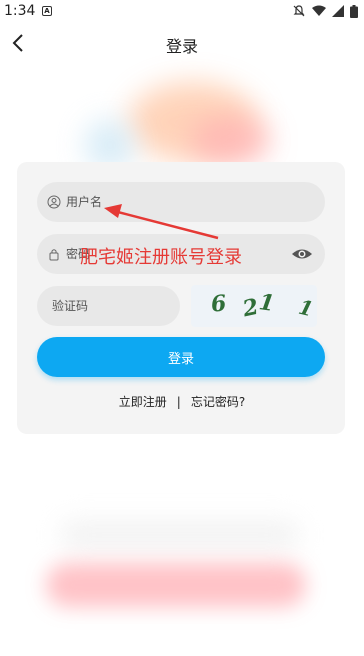 The width and height of the screenshot is (364, 656). I want to click on wifi-icon, so click(319, 10).